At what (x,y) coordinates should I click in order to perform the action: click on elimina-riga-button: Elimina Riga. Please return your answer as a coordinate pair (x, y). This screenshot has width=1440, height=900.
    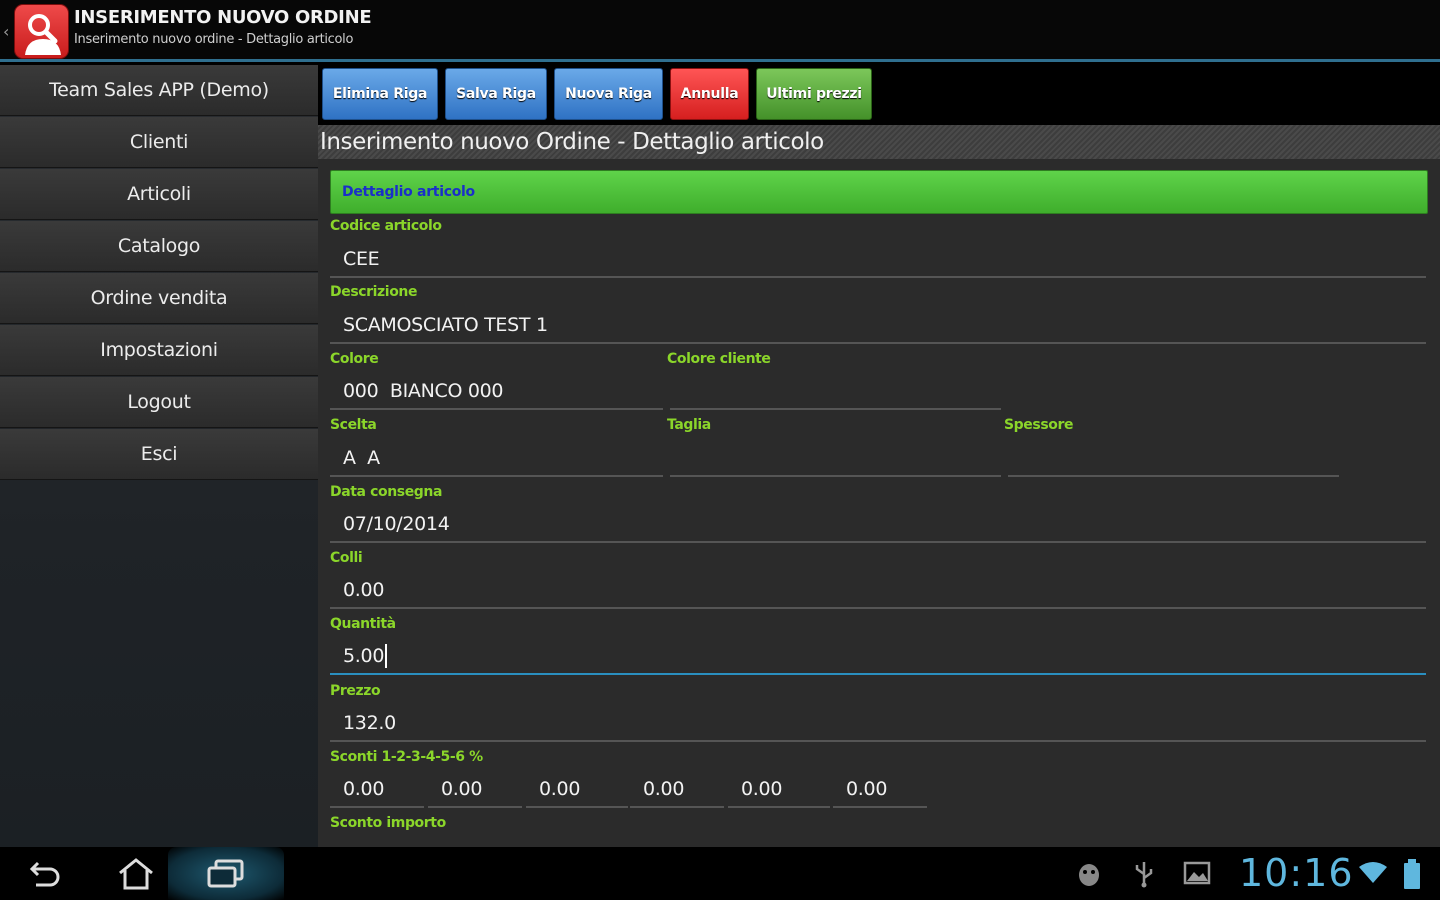
    Looking at the image, I should click on (380, 94).